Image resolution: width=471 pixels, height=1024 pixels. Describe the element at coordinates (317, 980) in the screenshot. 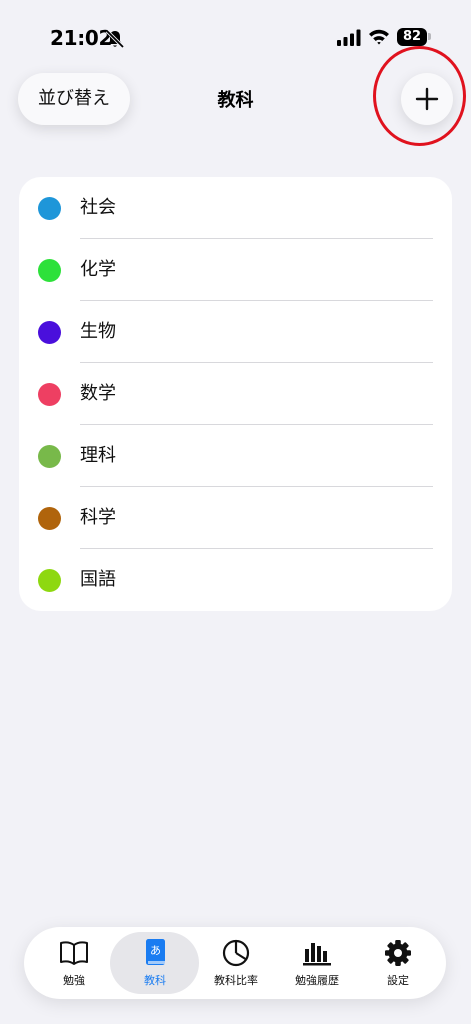

I see `tab-label: 勉強履歴` at that location.